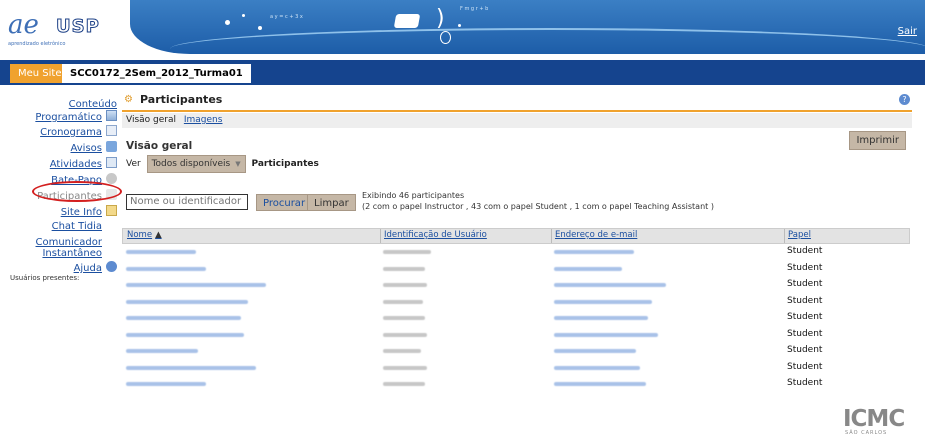  I want to click on nav-item-label: Ajuda, so click(87, 268).